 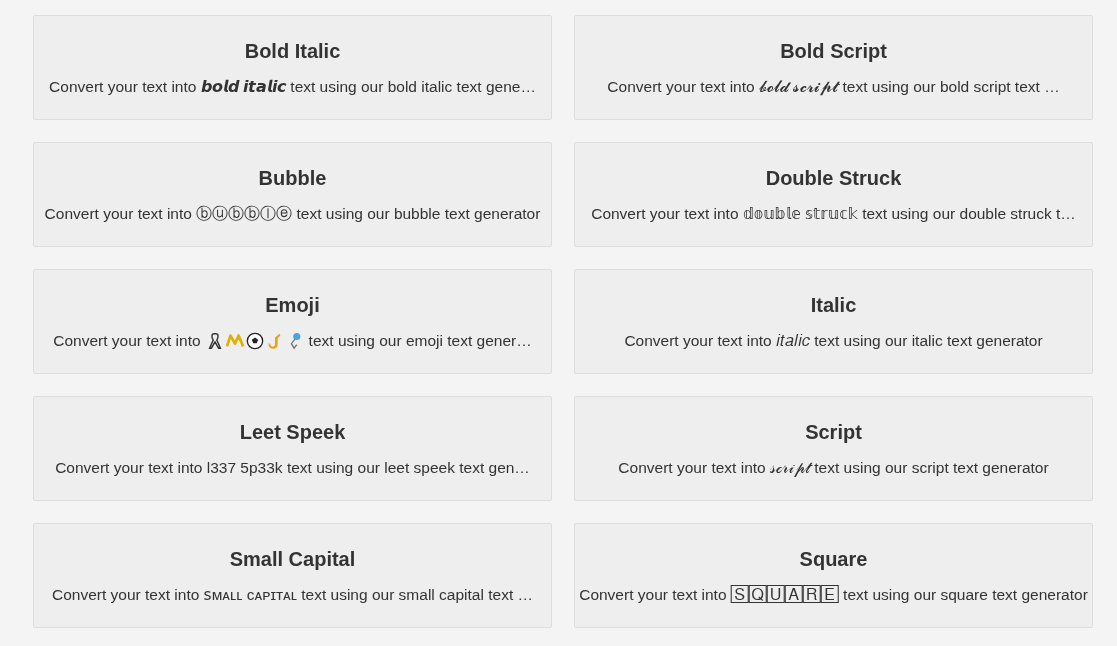 I want to click on soccer-ball-icon, so click(x=254, y=341).